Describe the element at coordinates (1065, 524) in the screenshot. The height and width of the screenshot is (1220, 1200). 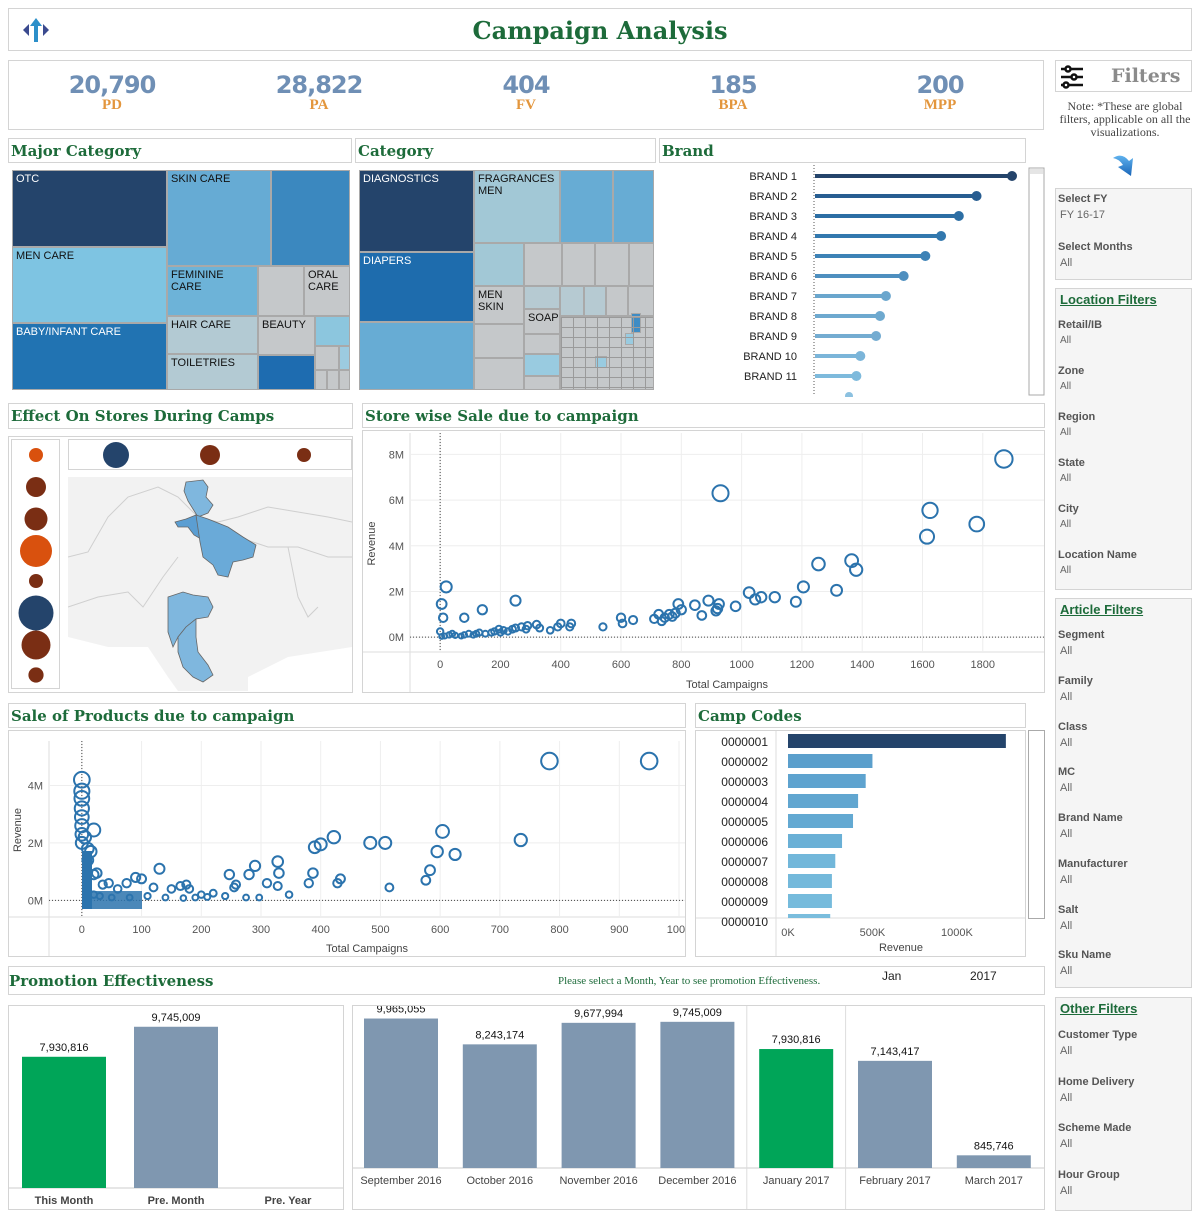
I see `city-dropdown: All` at that location.